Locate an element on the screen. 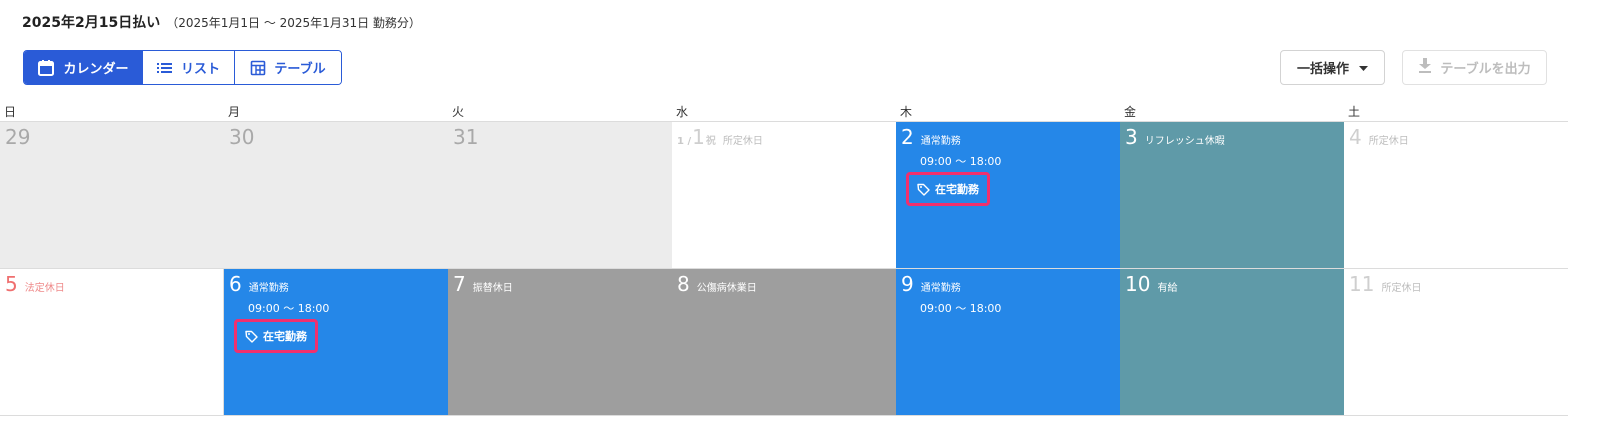 This screenshot has width=1600, height=424. calendar-view-button: カレンダー is located at coordinates (83, 67).